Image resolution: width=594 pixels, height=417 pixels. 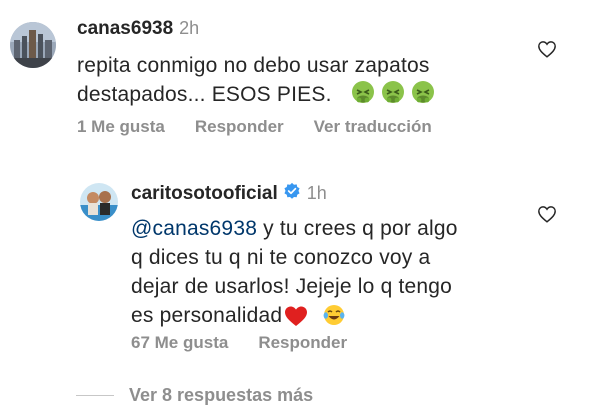 I want to click on view-more-replies-label: Ver 8 respuestas más, so click(x=221, y=395).